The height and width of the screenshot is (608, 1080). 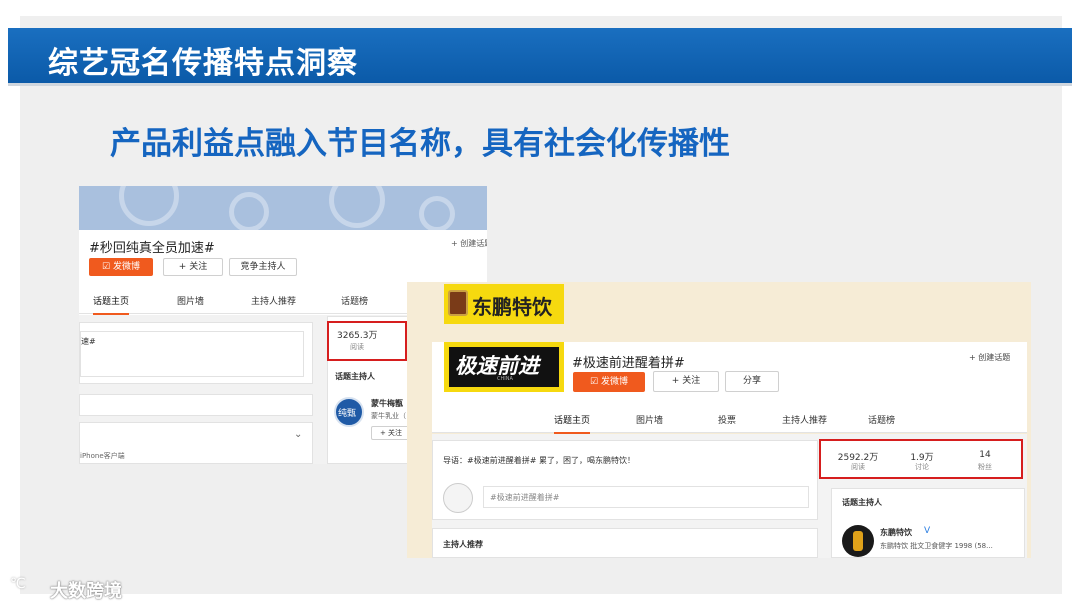 I want to click on title-banner: 综艺冠名传播特点洞察, so click(x=540, y=57).